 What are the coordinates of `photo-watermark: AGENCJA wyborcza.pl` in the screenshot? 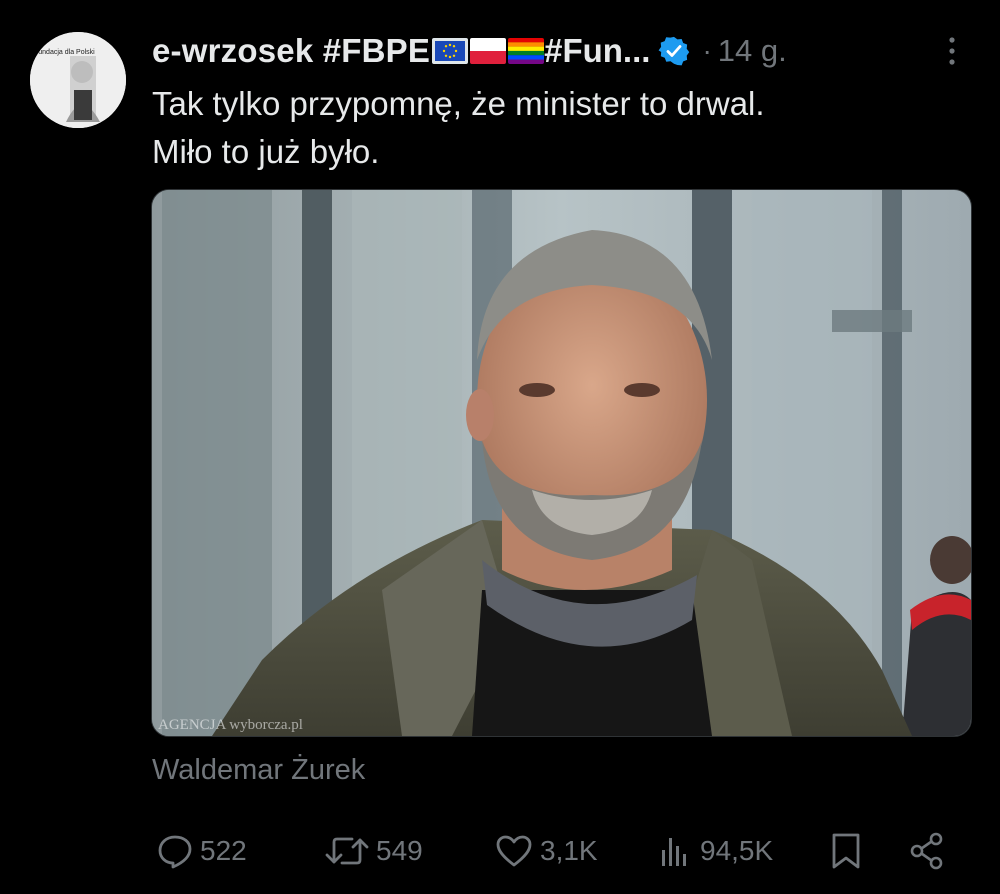 It's located at (230, 725).